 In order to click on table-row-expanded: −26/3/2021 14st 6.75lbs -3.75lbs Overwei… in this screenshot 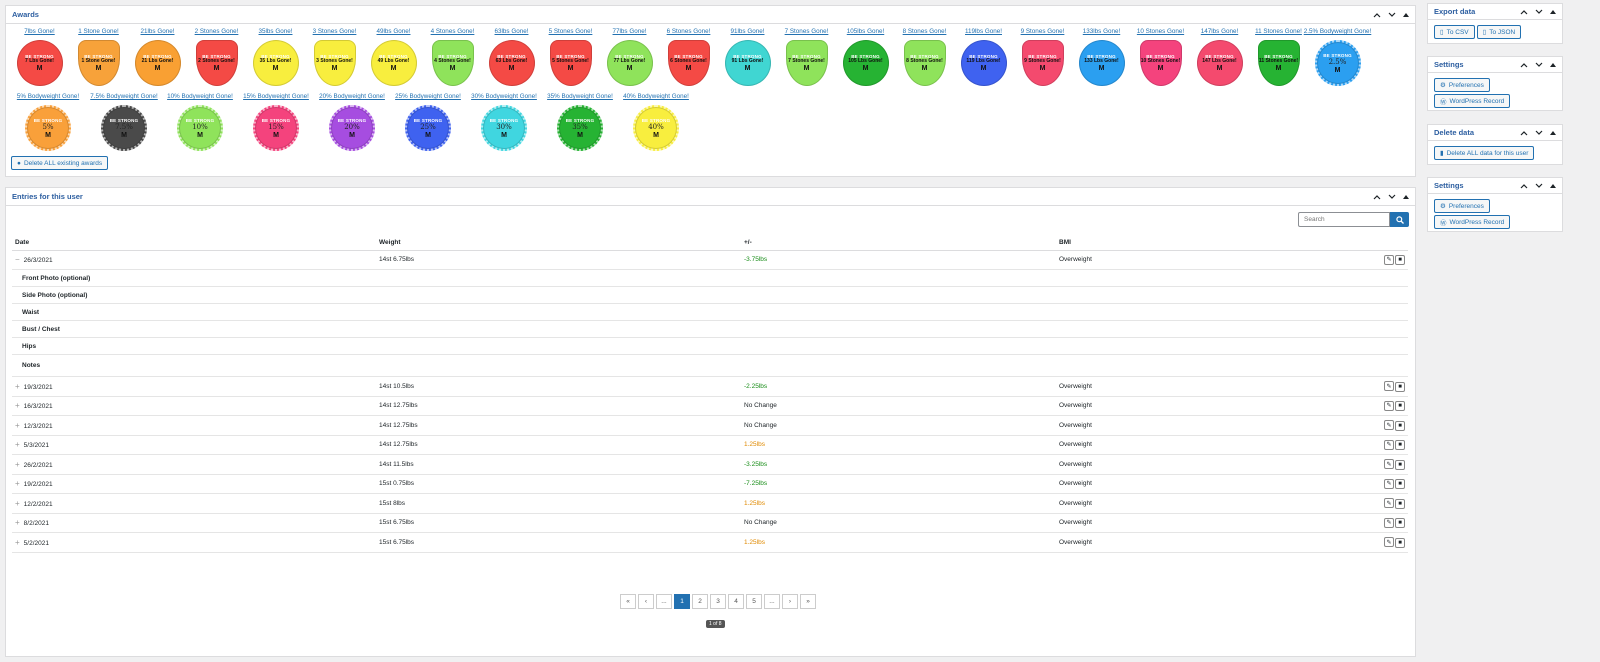, I will do `click(710, 260)`.